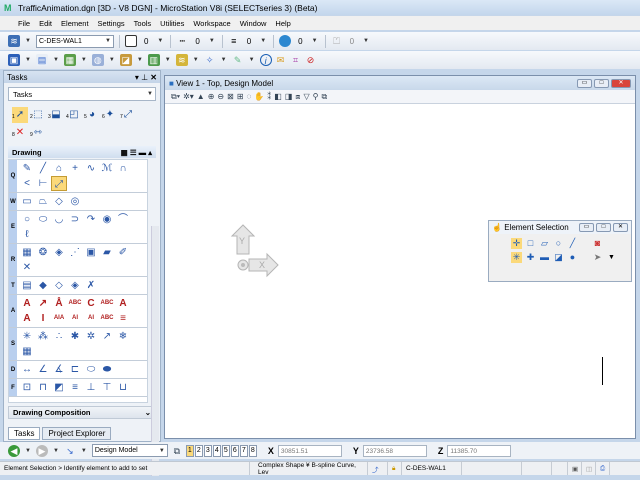  Describe the element at coordinates (253, 23) in the screenshot. I see `menu-window: Window` at that location.